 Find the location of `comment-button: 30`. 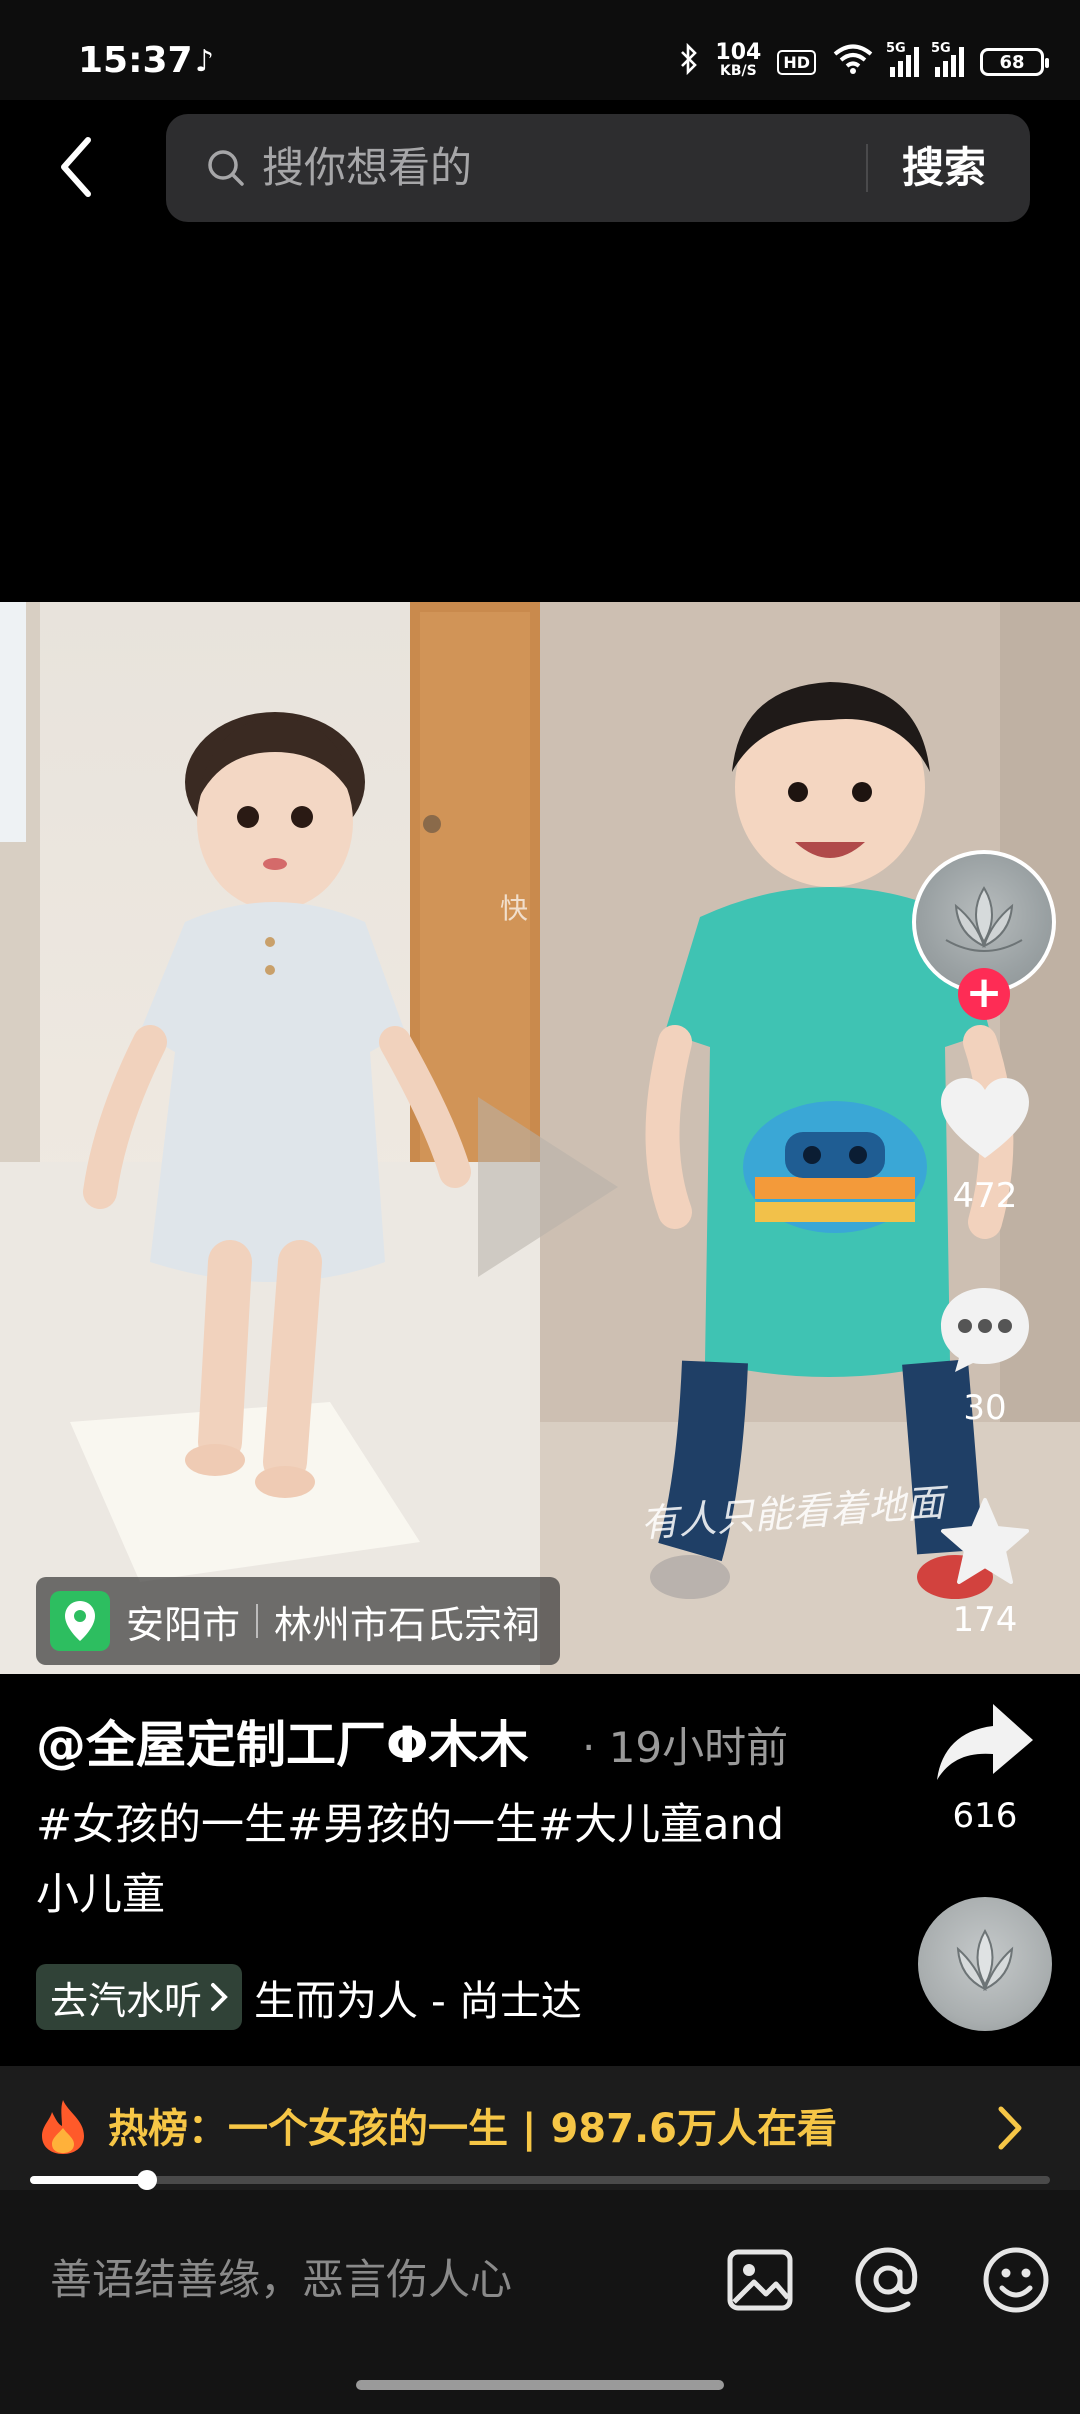

comment-button: 30 is located at coordinates (985, 1356).